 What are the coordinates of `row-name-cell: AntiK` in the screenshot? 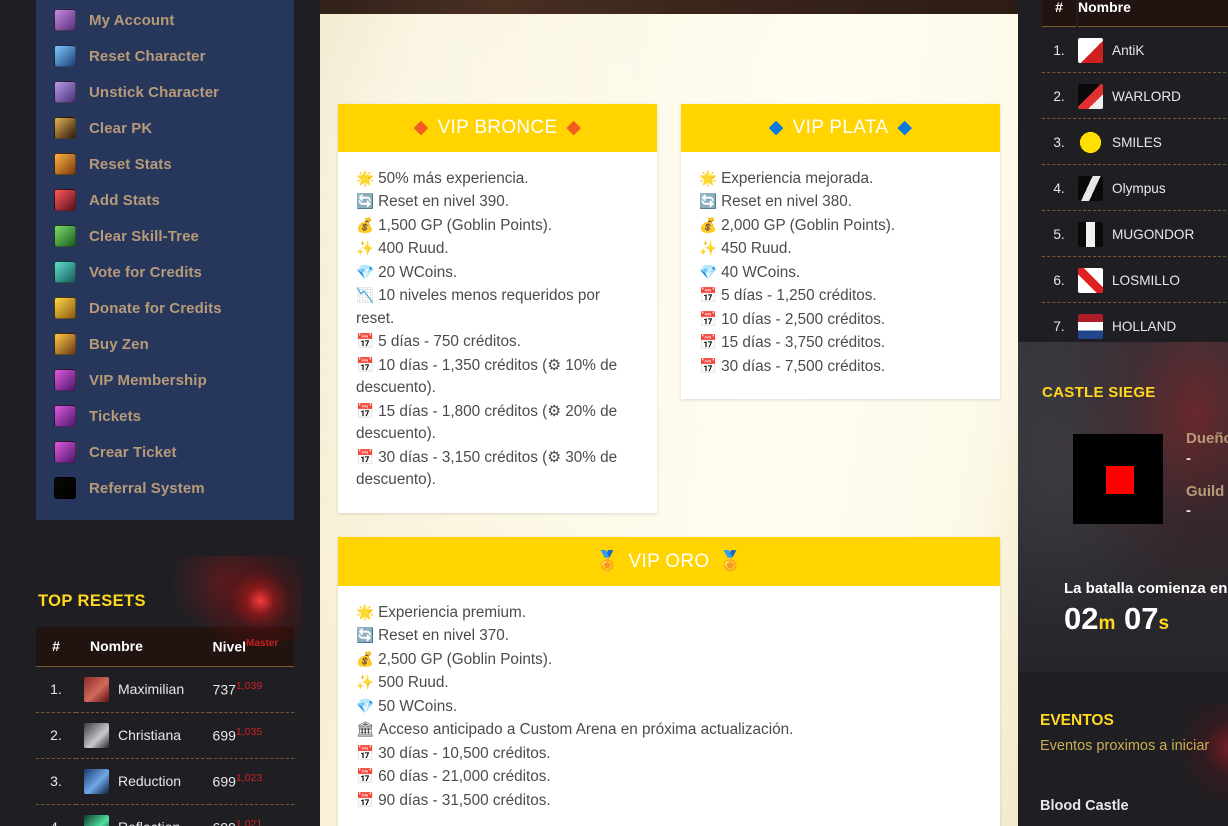 It's located at (1153, 51).